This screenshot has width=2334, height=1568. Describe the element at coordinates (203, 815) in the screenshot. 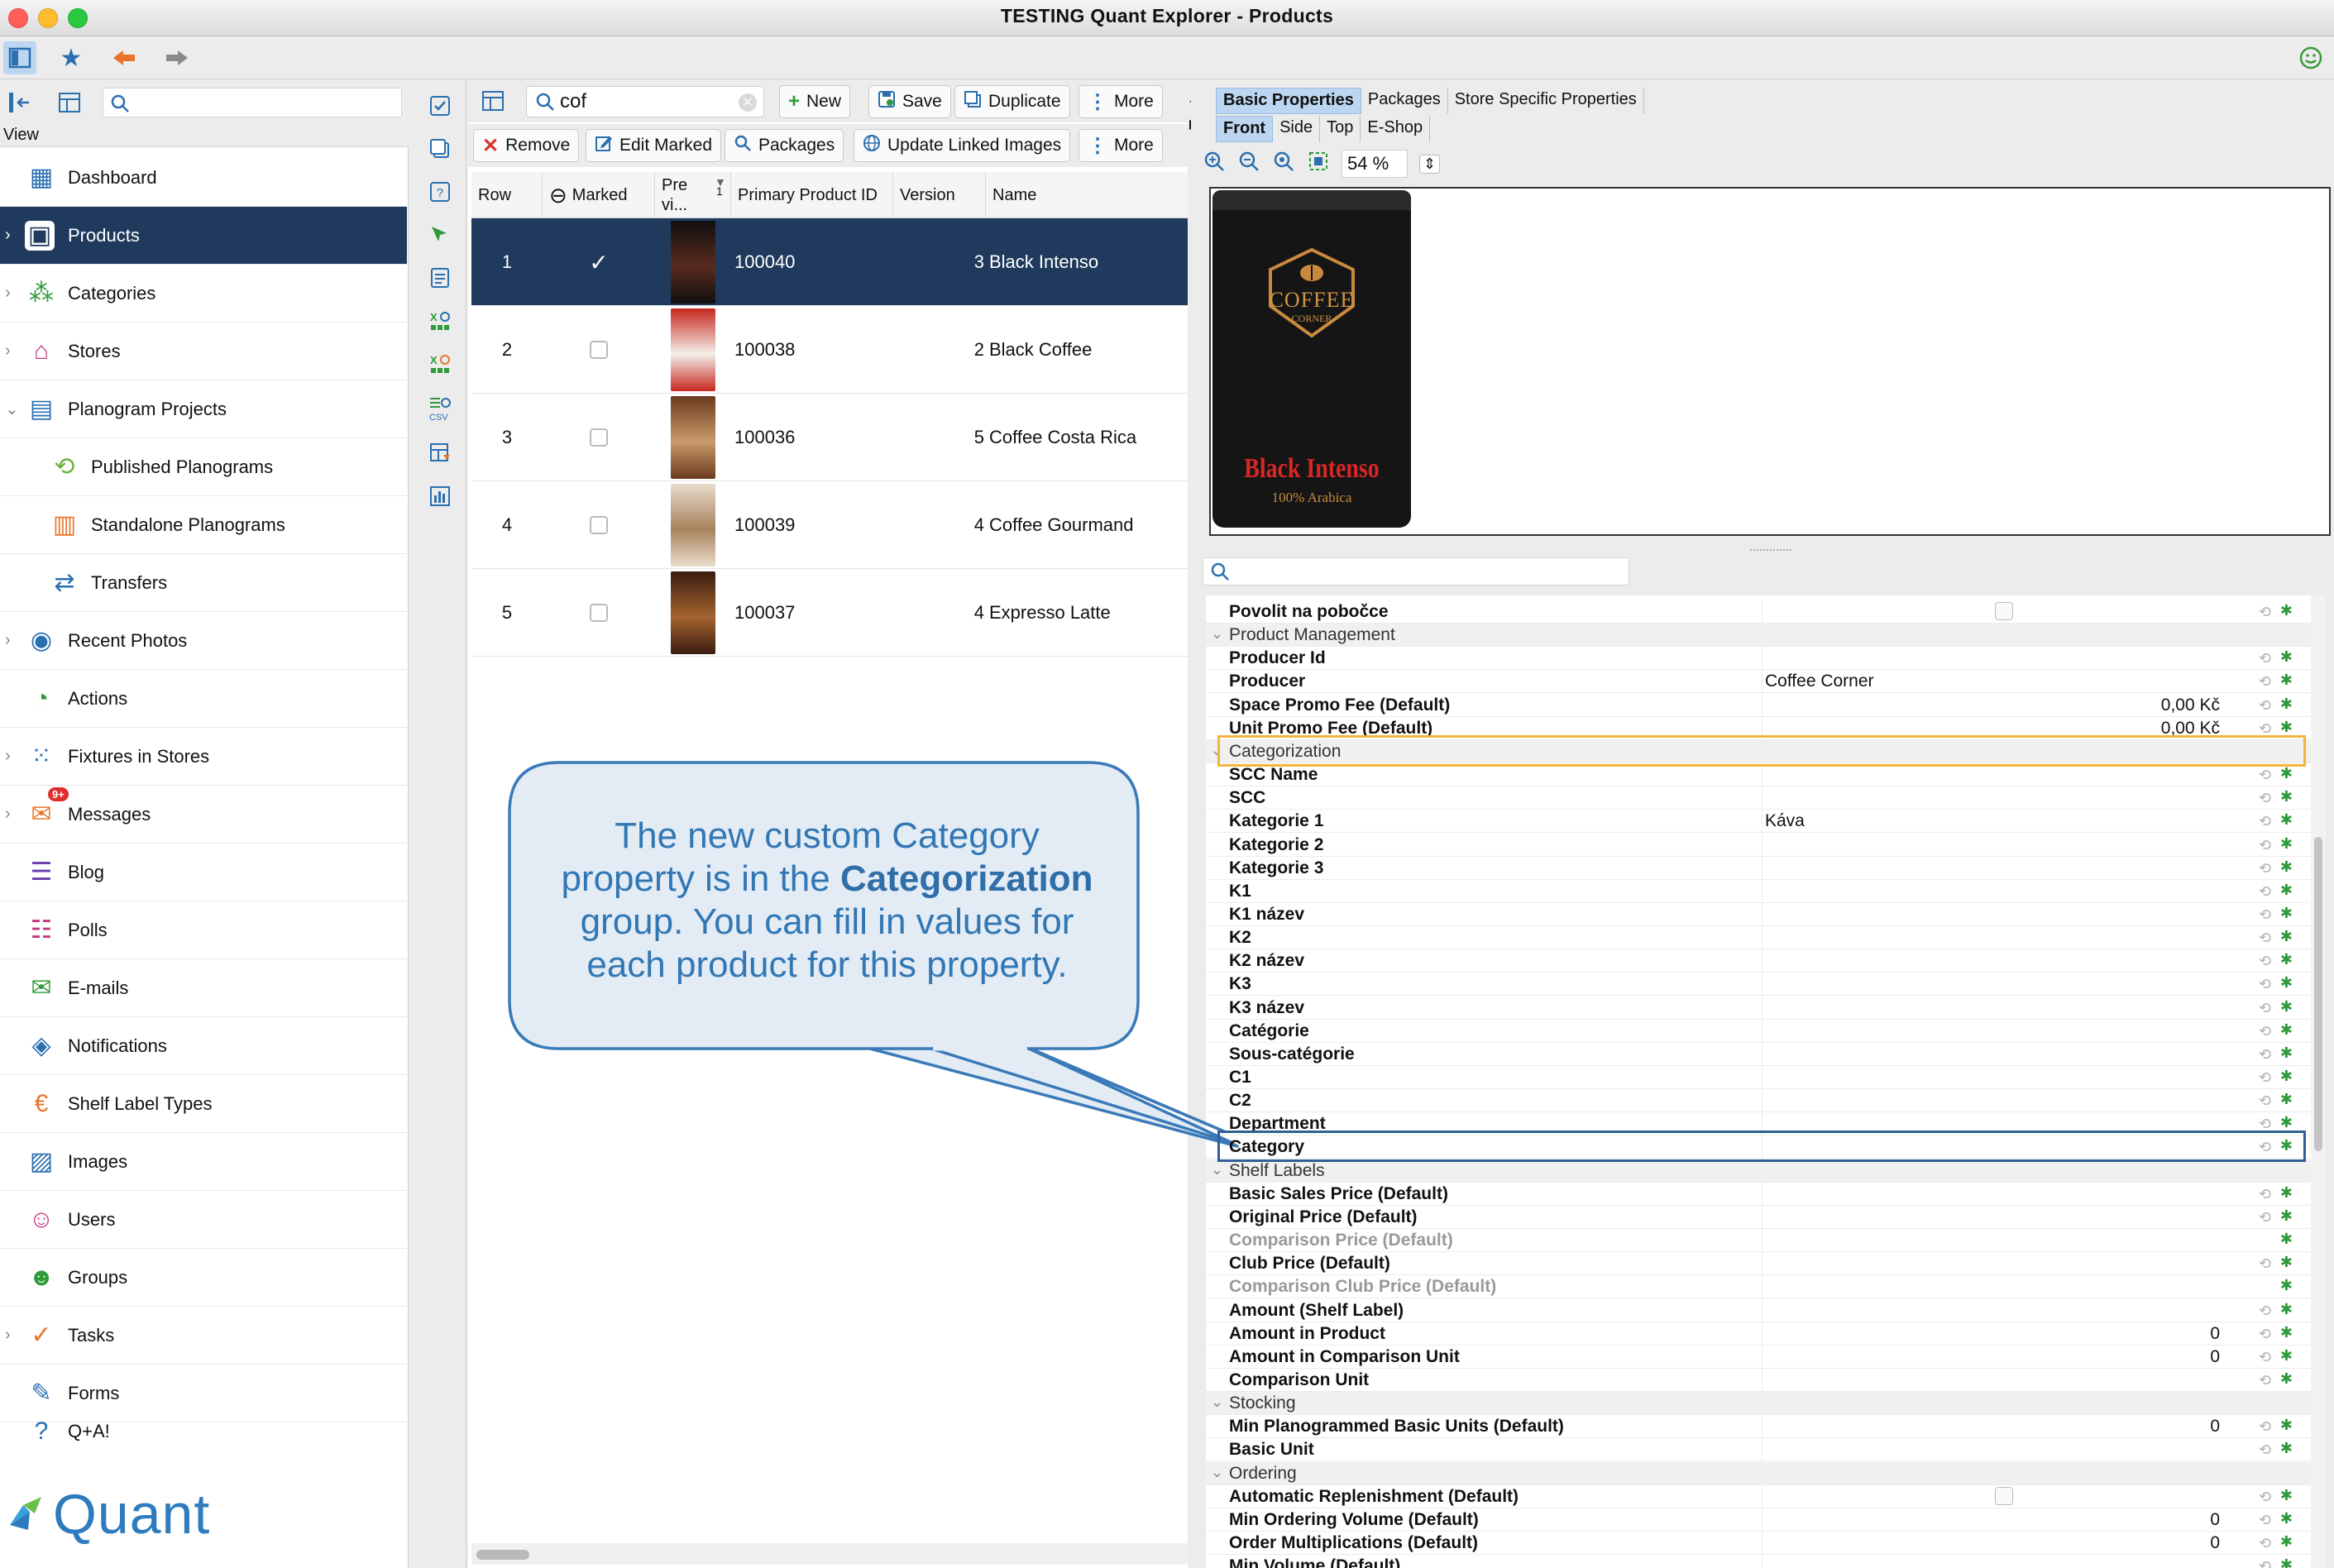

I see `sidebar-item-messages: › ✉ 9+ Messages` at that location.